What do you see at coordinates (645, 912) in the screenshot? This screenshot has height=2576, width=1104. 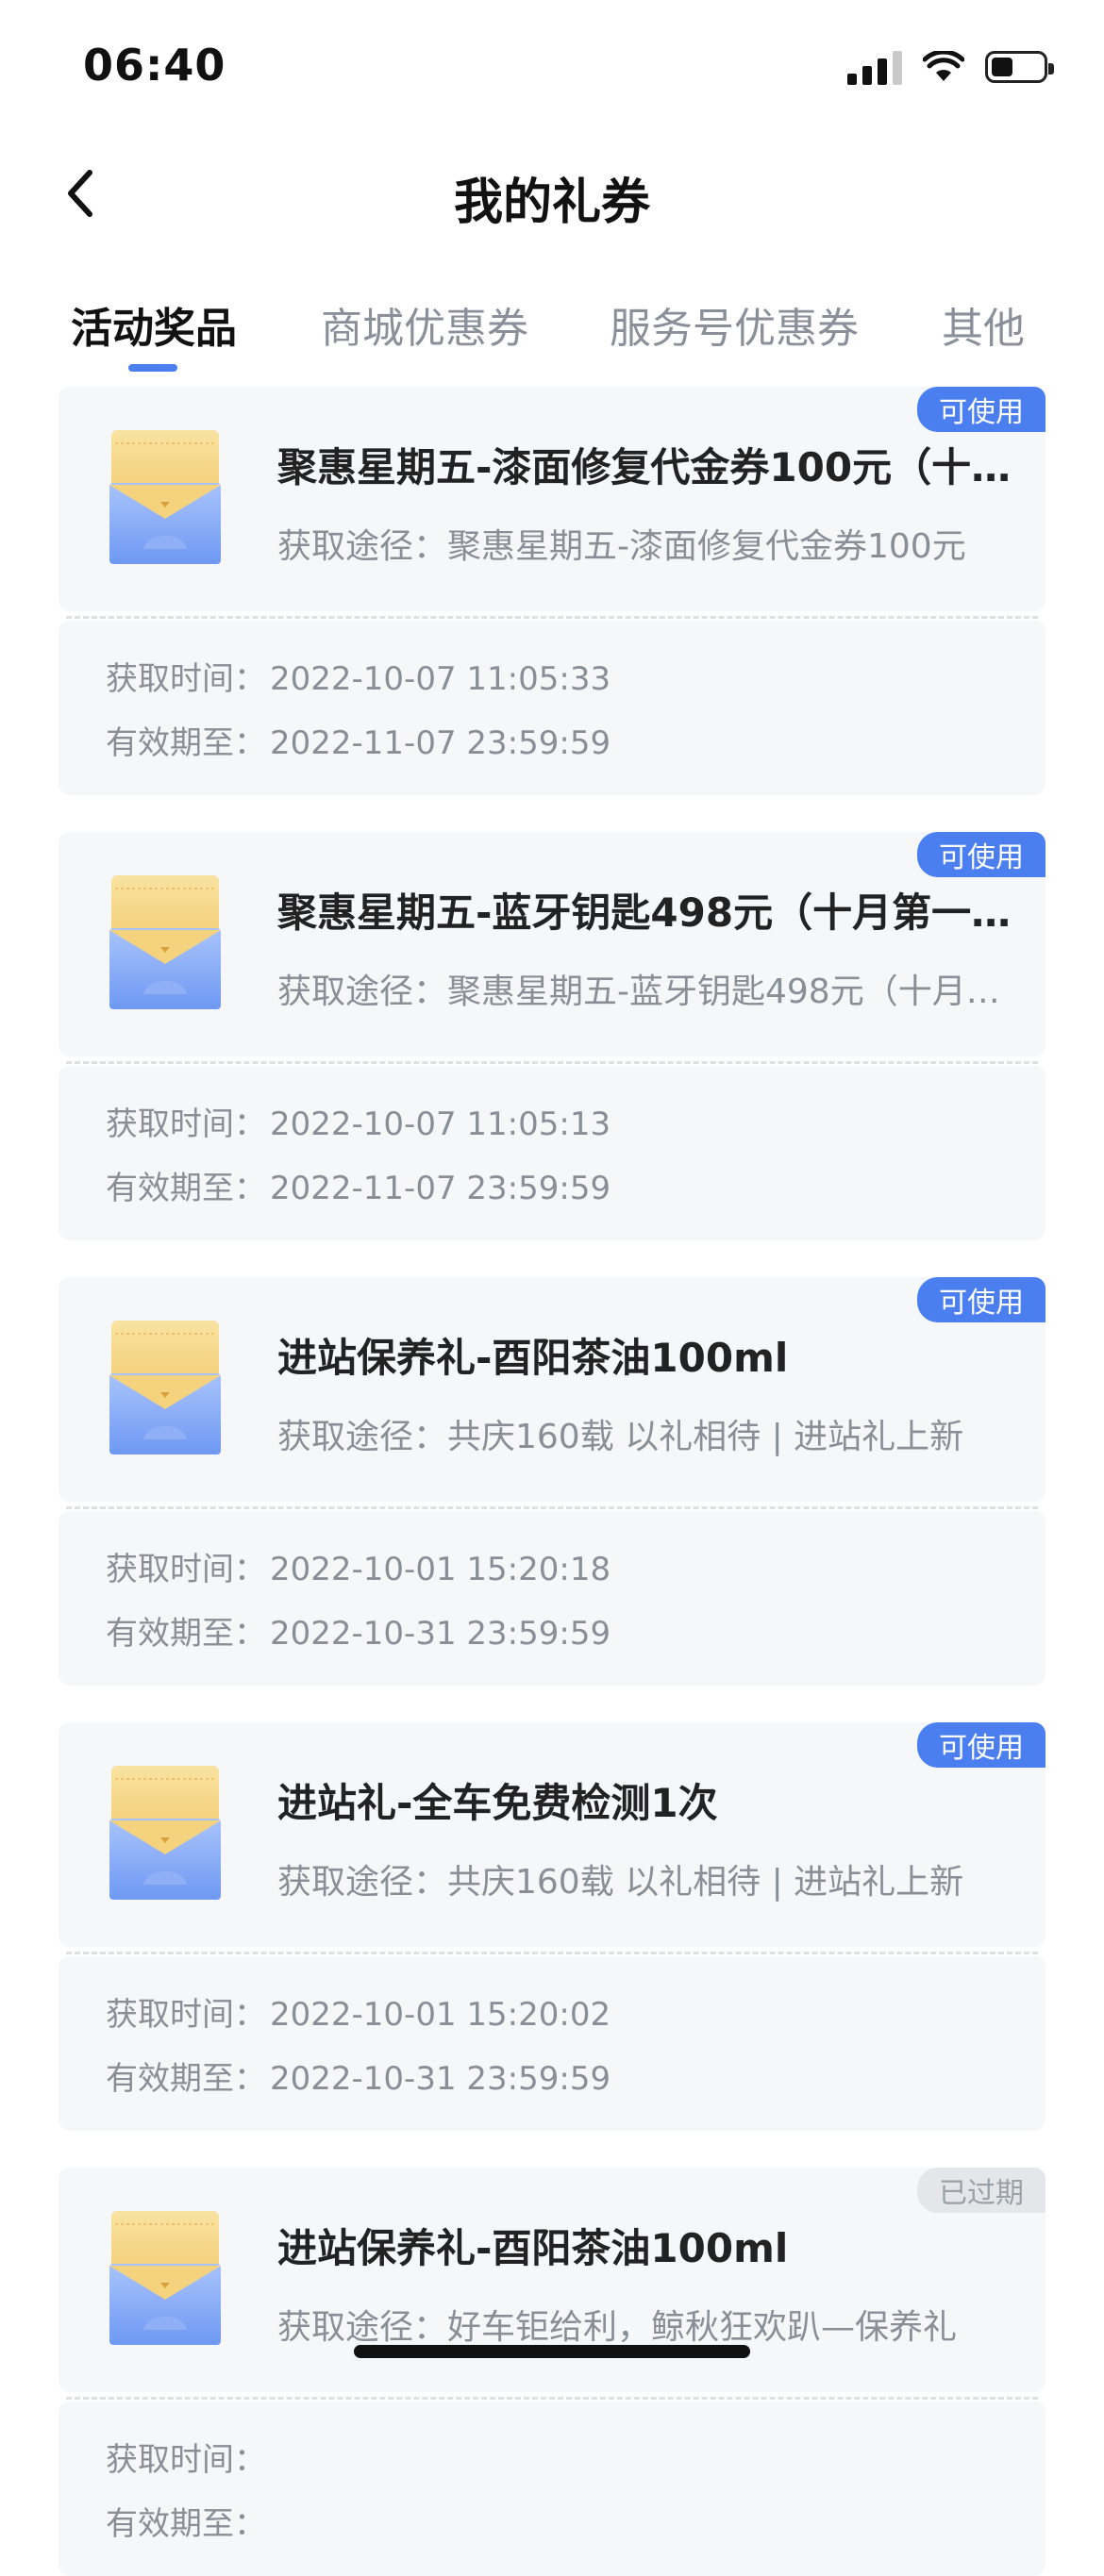 I see `coupon-title: 聚惠星期五-蓝牙钥匙498元（十月第一周）` at bounding box center [645, 912].